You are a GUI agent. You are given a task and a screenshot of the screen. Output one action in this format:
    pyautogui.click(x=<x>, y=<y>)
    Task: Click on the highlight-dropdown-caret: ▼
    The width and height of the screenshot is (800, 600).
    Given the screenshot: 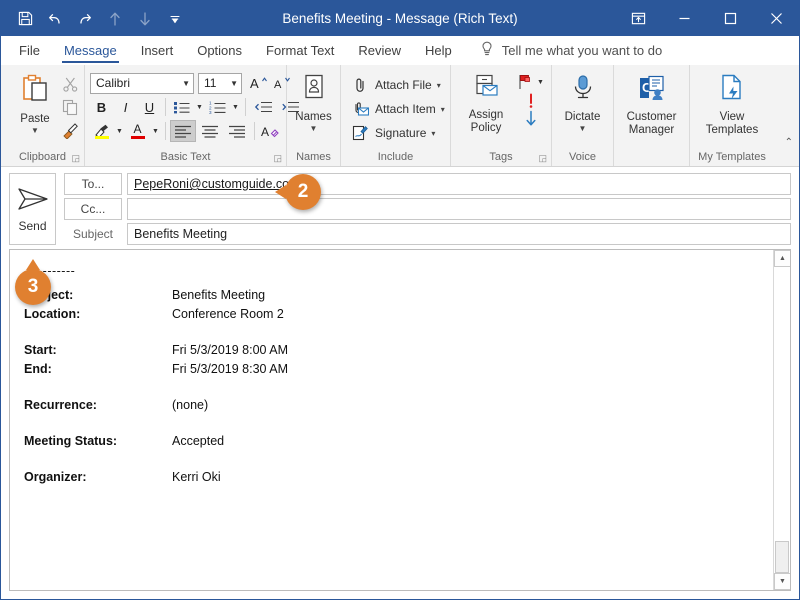 What is the action you would take?
    pyautogui.click(x=119, y=131)
    